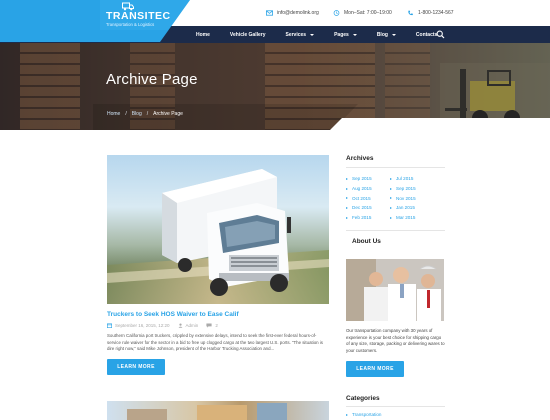 The height and width of the screenshot is (420, 550). What do you see at coordinates (341, 34) in the screenshot?
I see `nav-item-pages-label: Pages` at bounding box center [341, 34].